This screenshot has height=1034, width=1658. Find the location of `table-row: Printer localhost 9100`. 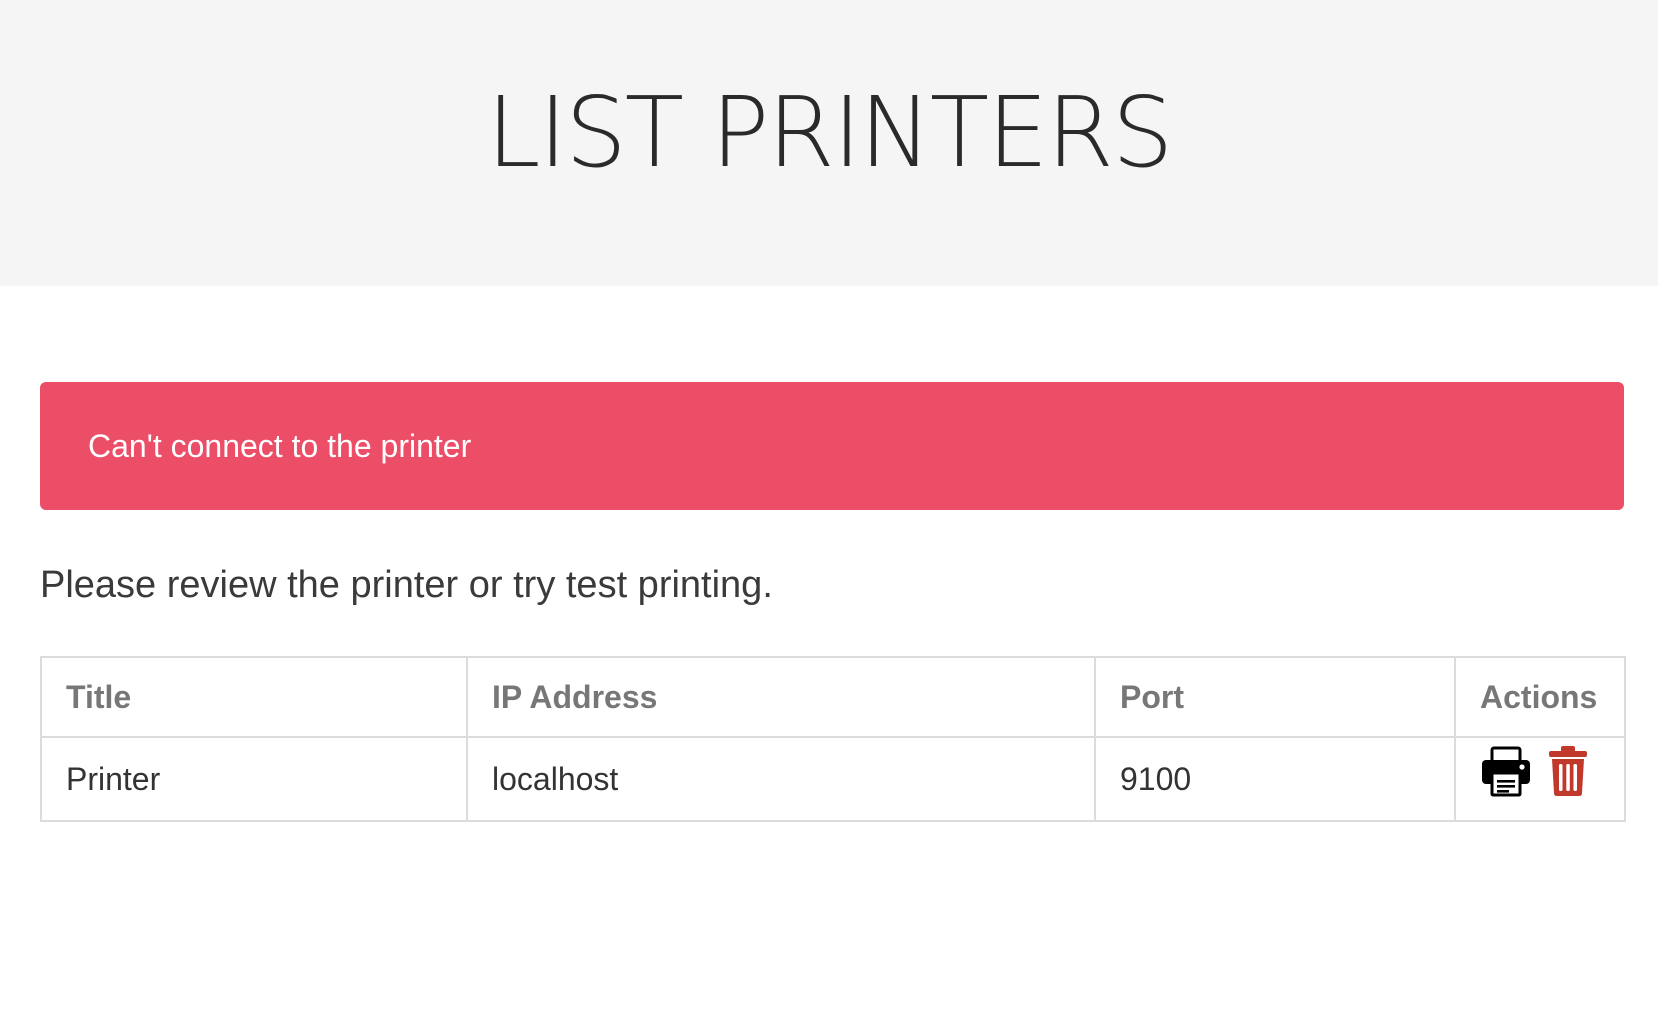

table-row: Printer localhost 9100 is located at coordinates (833, 779).